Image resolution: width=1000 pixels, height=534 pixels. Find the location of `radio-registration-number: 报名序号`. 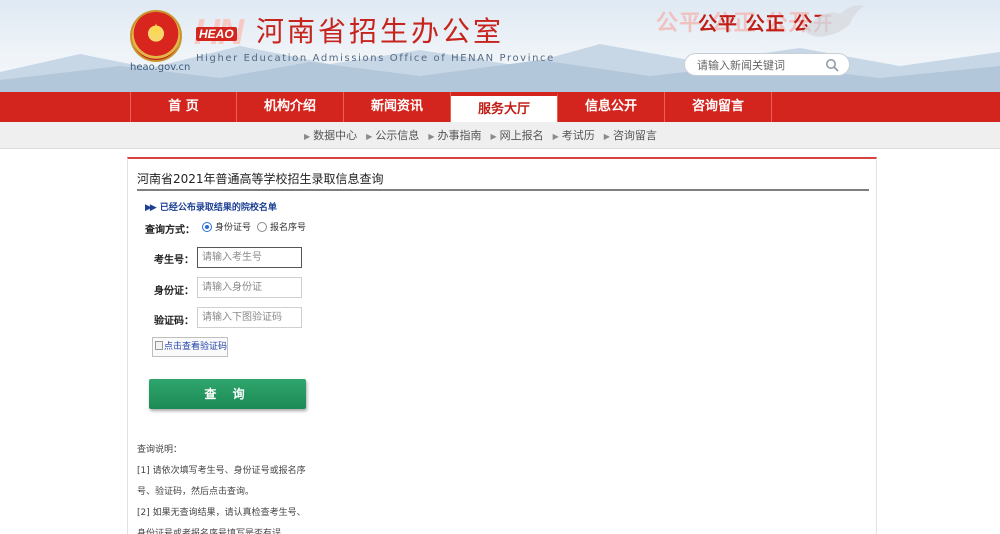

radio-registration-number: 报名序号 is located at coordinates (281, 226).